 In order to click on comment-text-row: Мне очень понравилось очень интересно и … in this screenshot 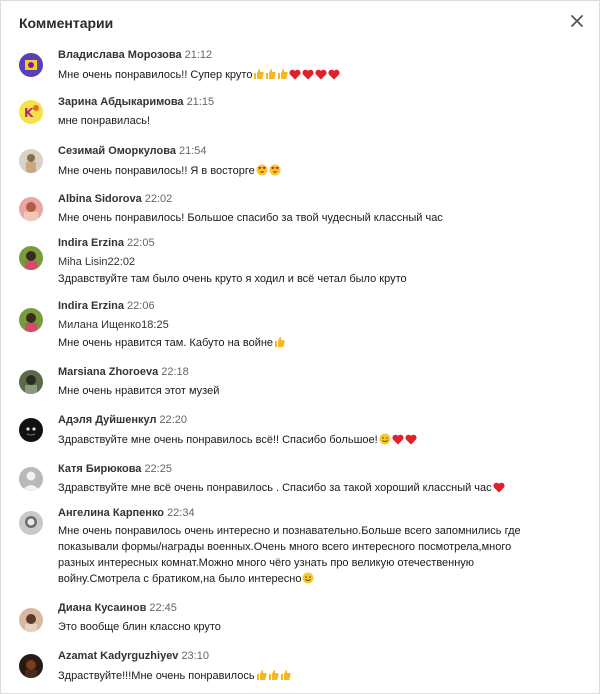, I will do `click(303, 556)`.